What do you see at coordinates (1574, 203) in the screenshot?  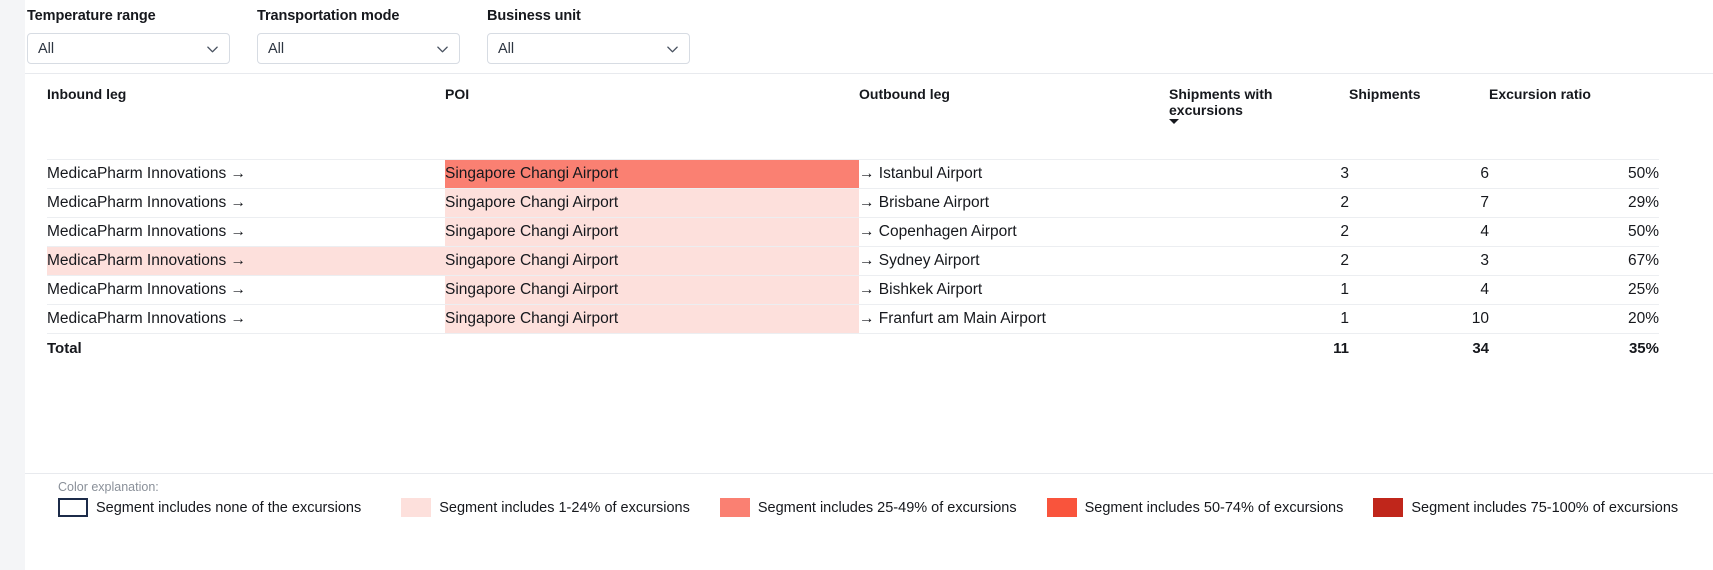 I see `cell-excursion-ratio: 29%` at bounding box center [1574, 203].